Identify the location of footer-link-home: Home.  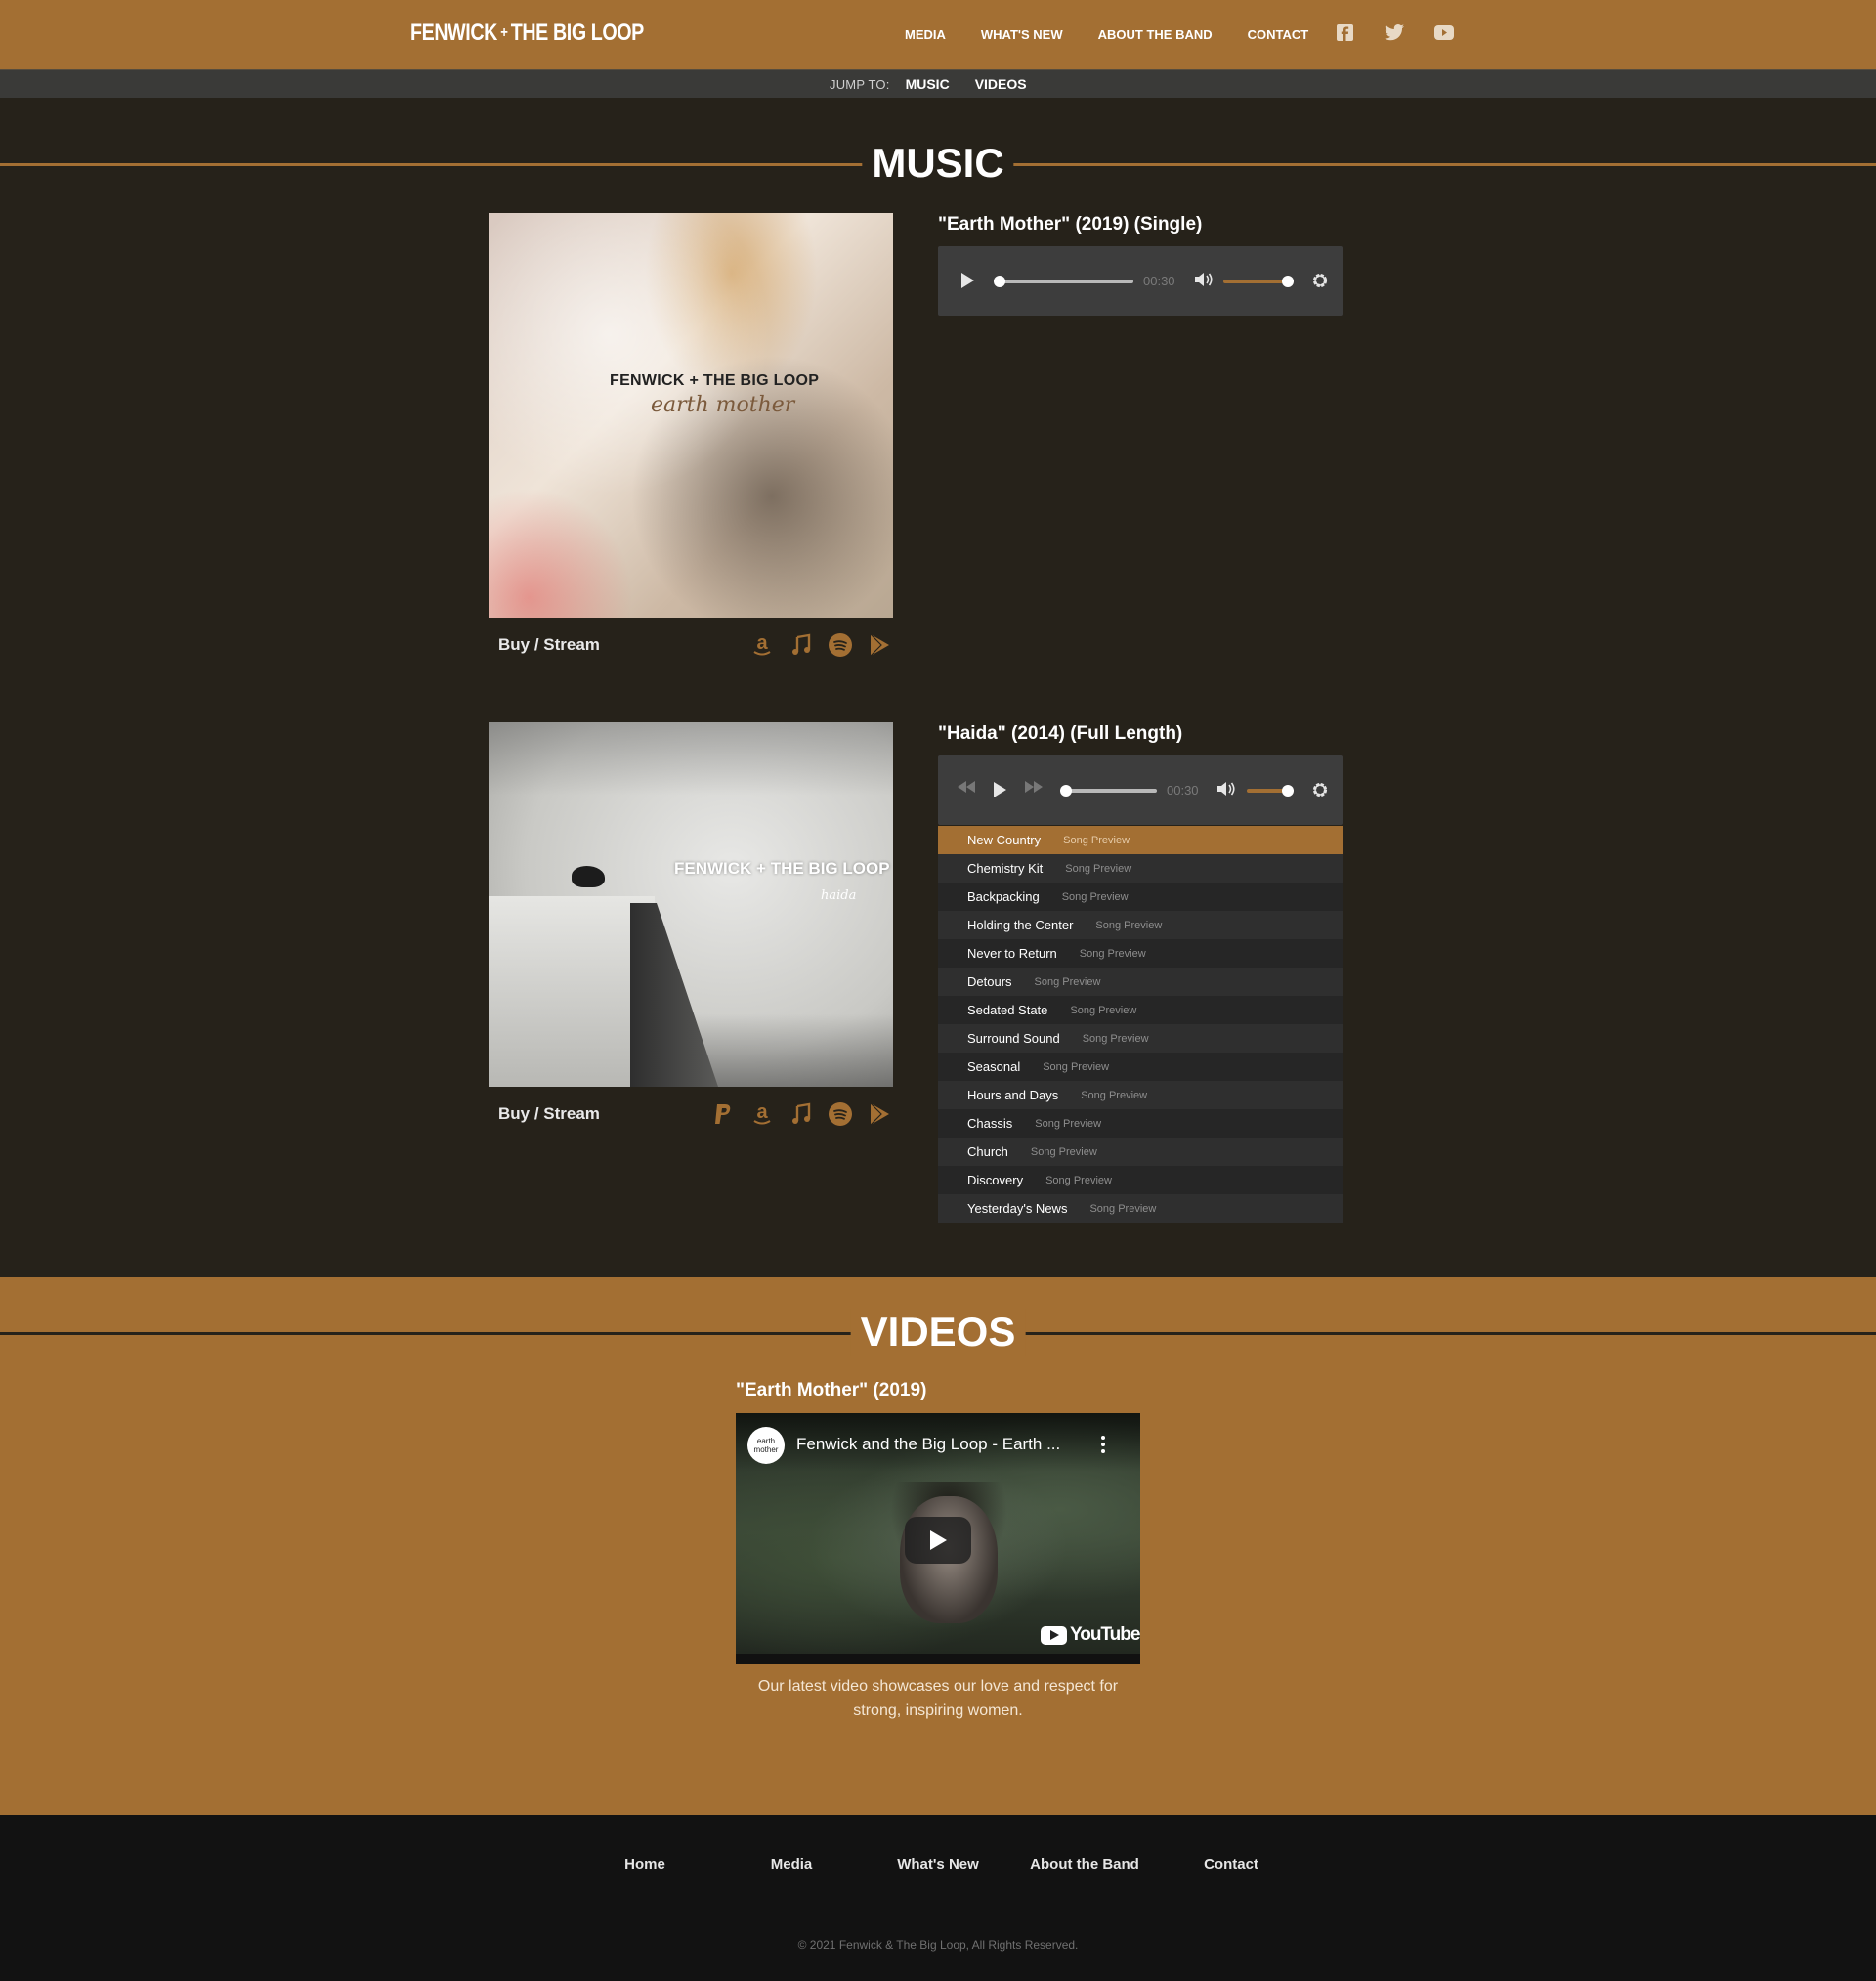
(644, 1864).